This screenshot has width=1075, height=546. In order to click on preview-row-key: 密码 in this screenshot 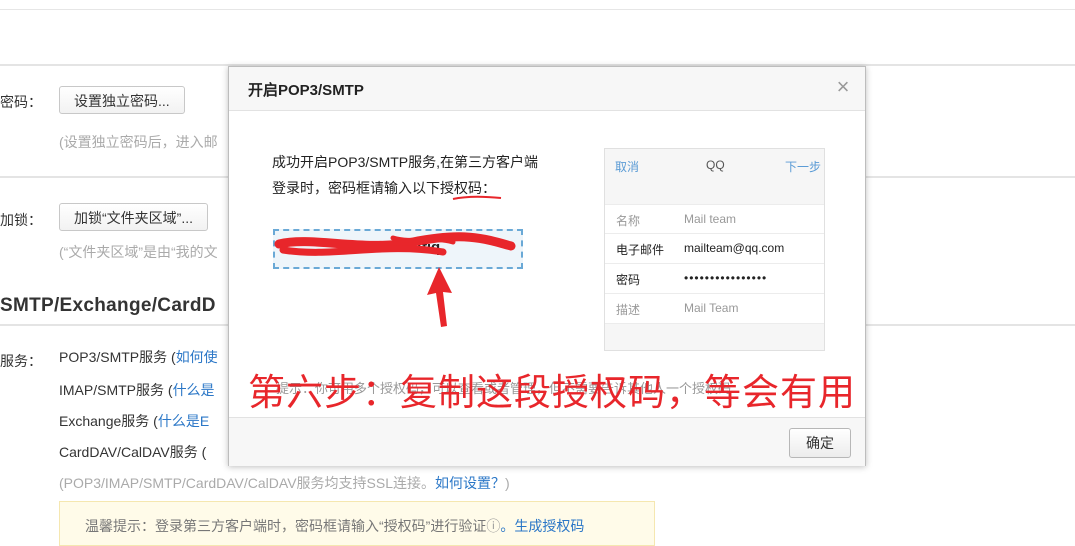, I will do `click(628, 280)`.